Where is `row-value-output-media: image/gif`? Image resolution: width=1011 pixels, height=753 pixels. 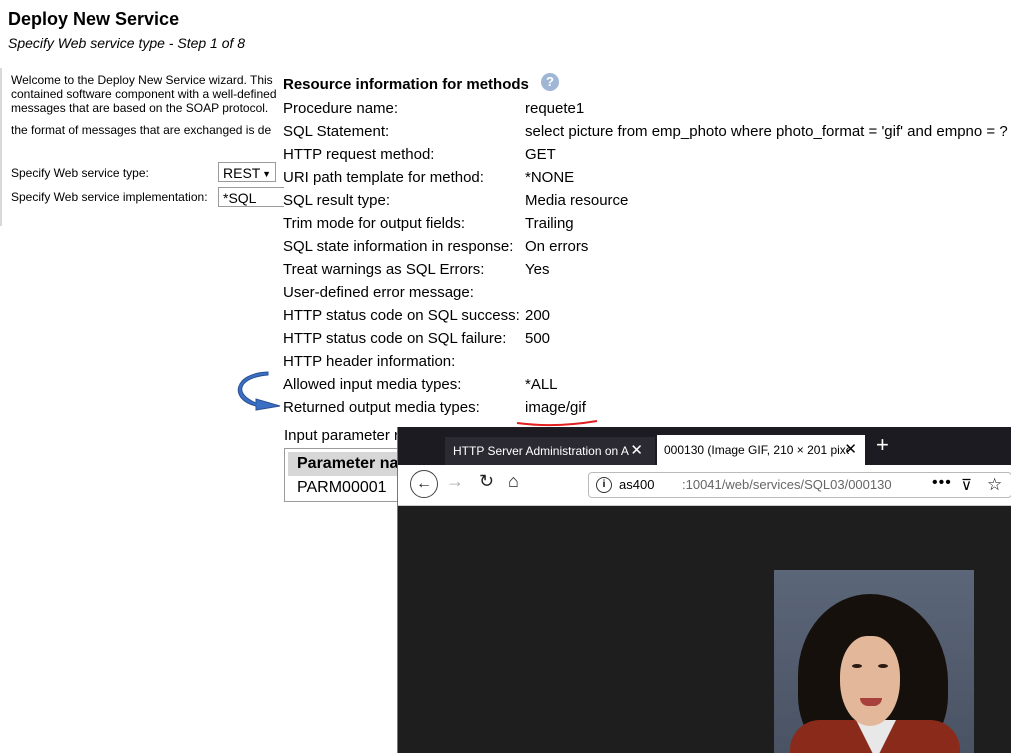
row-value-output-media: image/gif is located at coordinates (555, 407).